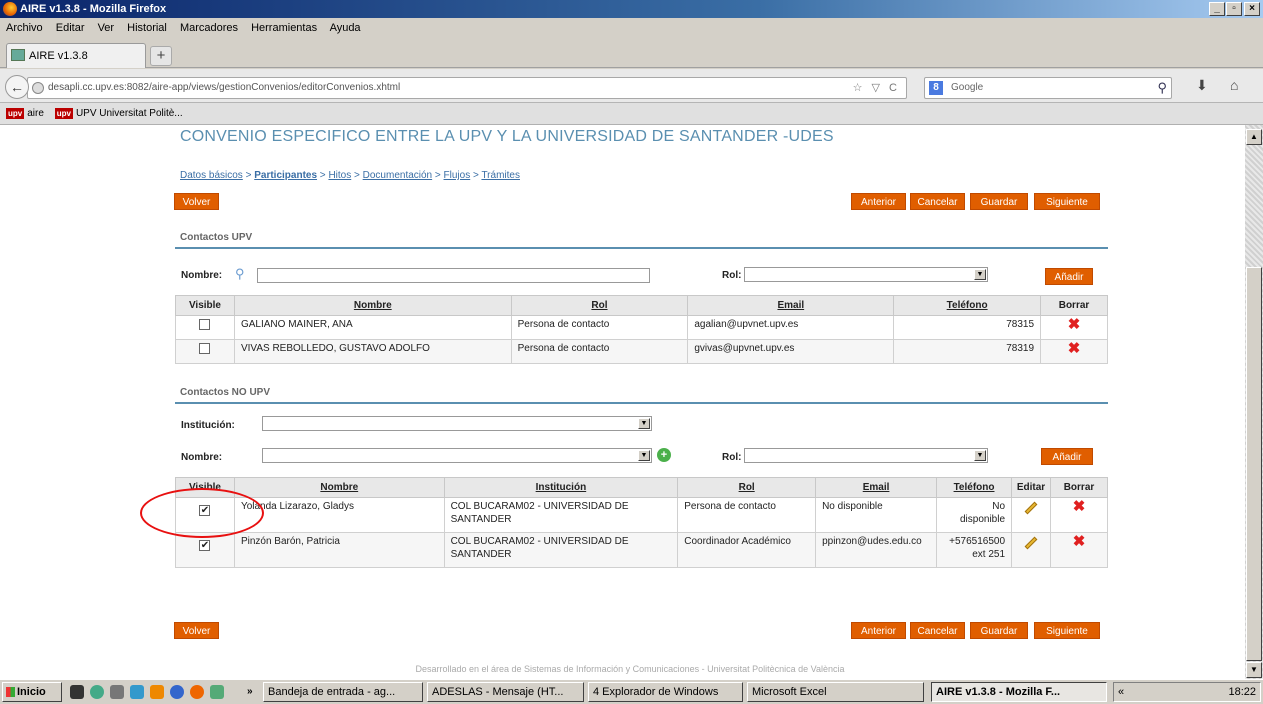 The height and width of the screenshot is (704, 1263). What do you see at coordinates (147, 28) in the screenshot?
I see `menu-historial: Historial` at bounding box center [147, 28].